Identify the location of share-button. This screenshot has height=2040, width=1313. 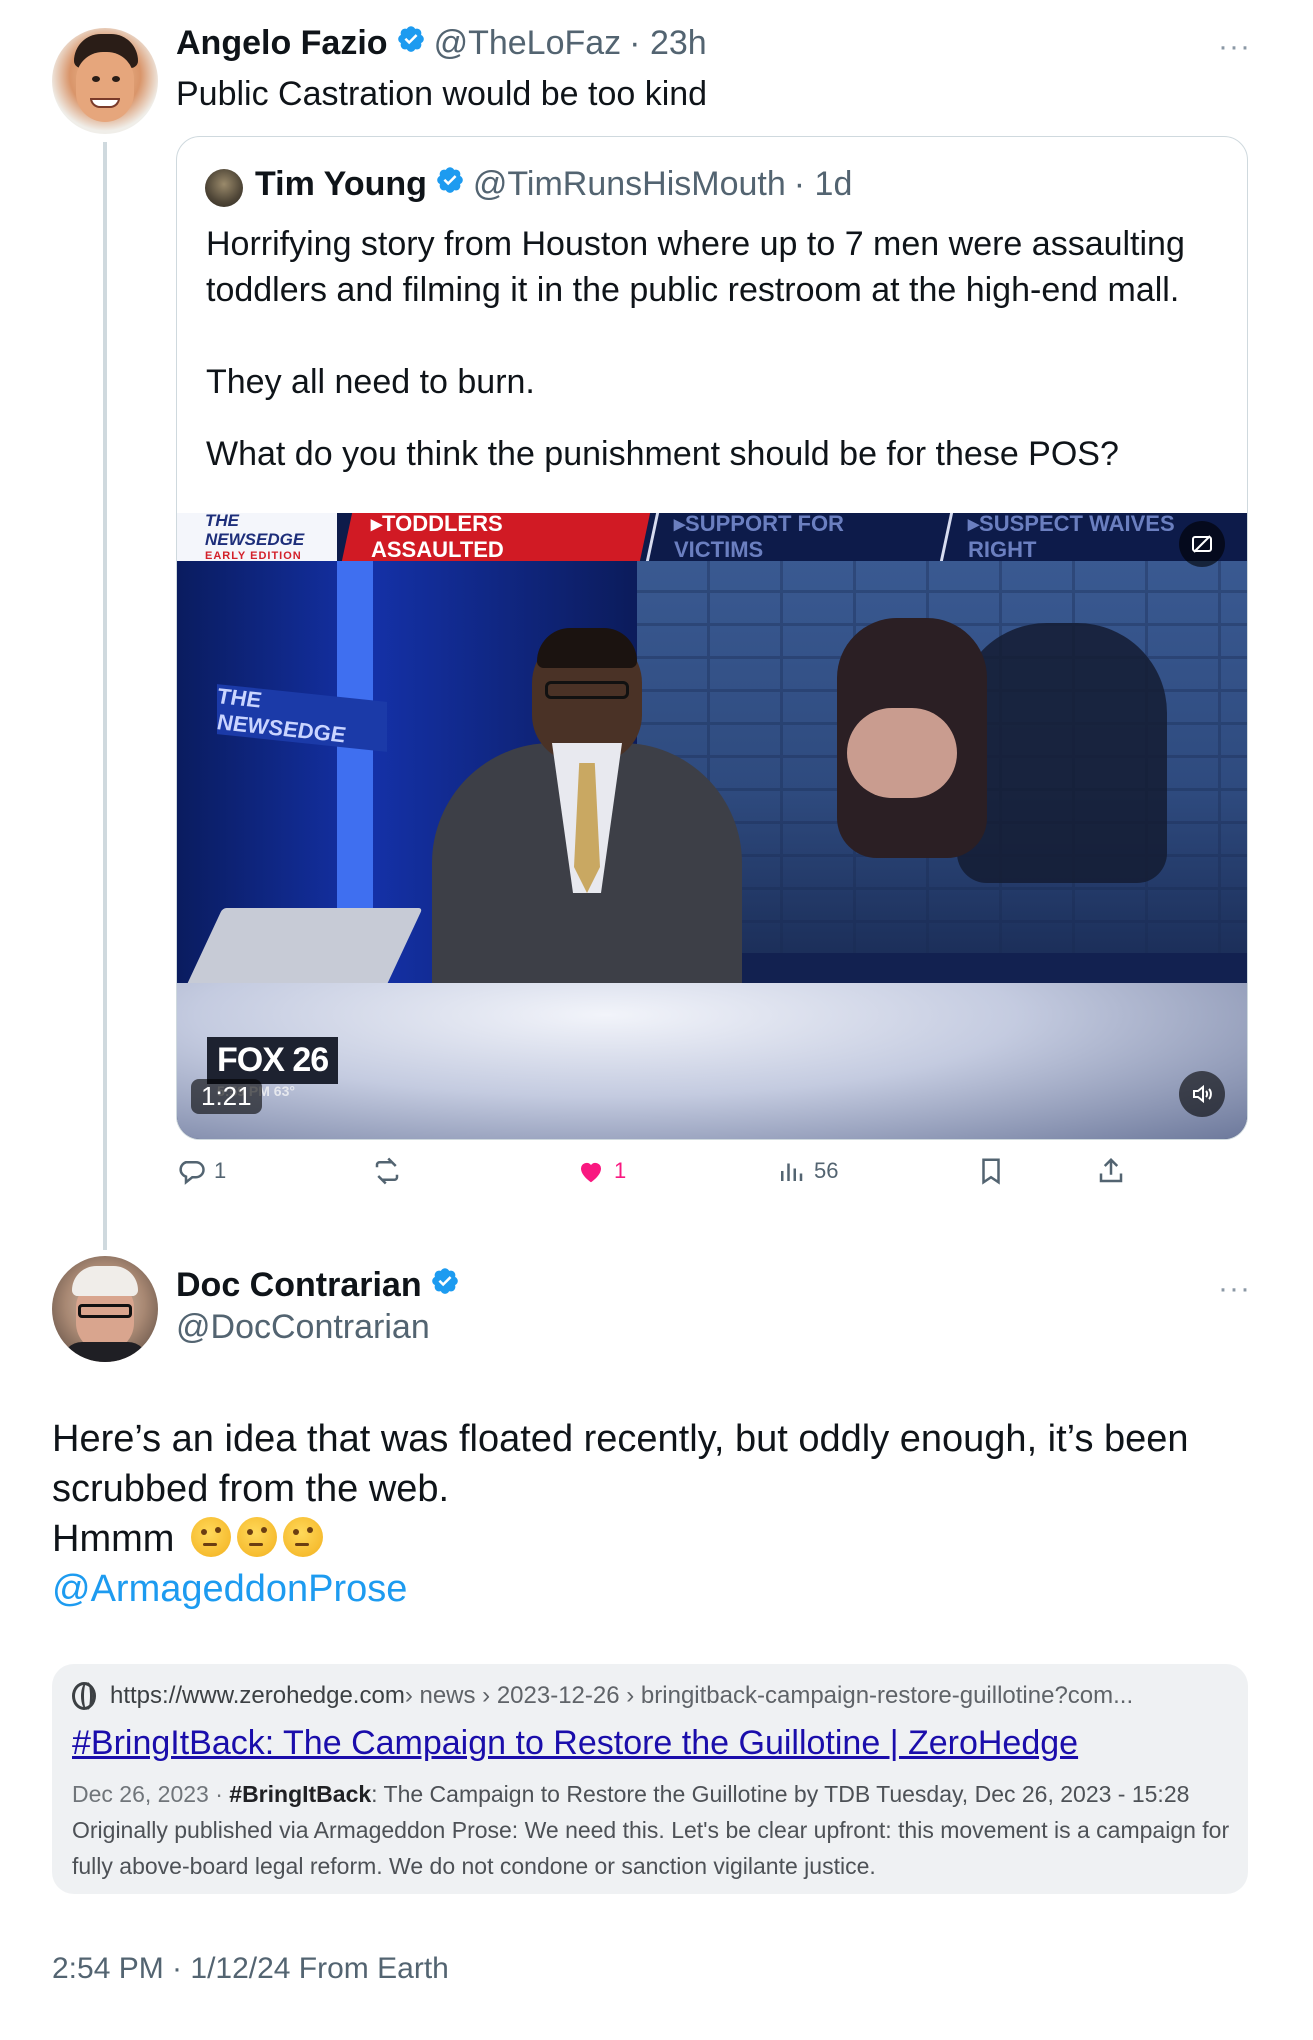
(1111, 1171).